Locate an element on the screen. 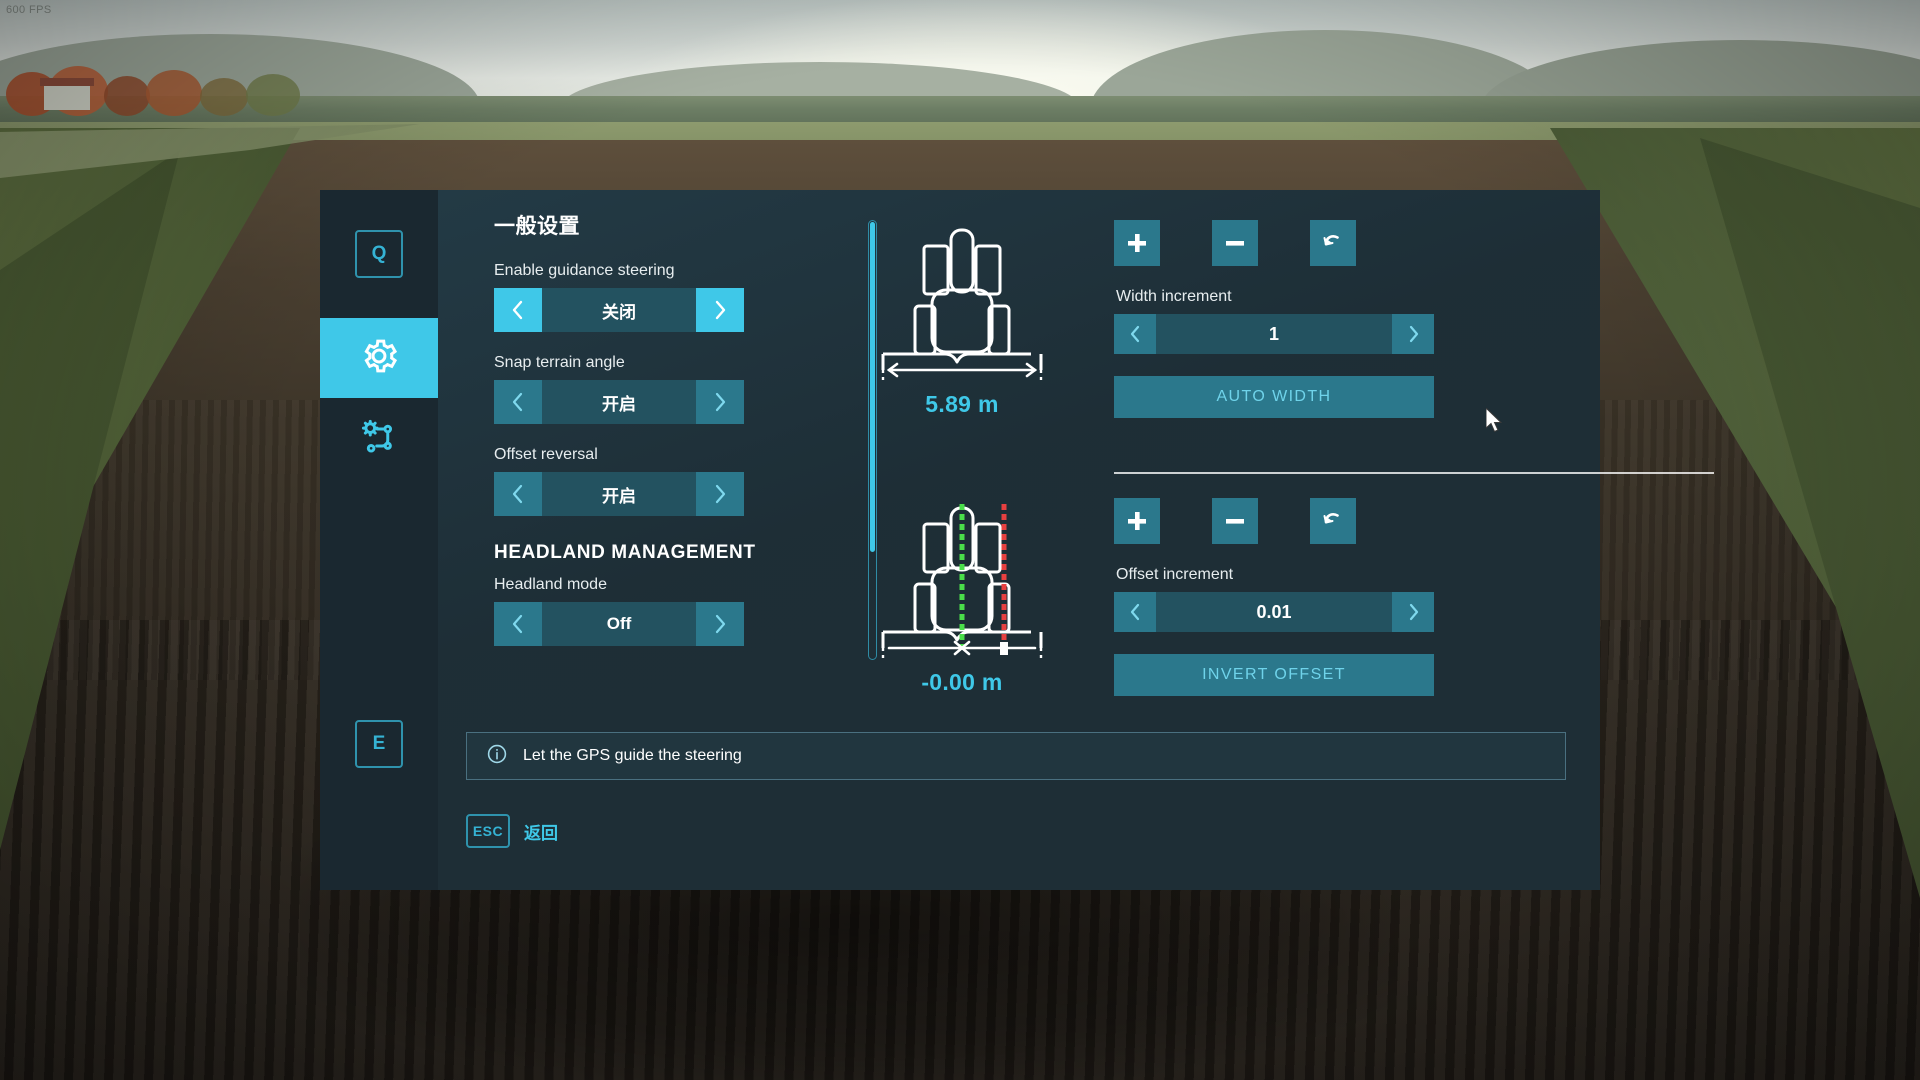 This screenshot has height=1080, width=1920. setting-value: 关闭 is located at coordinates (619, 312).